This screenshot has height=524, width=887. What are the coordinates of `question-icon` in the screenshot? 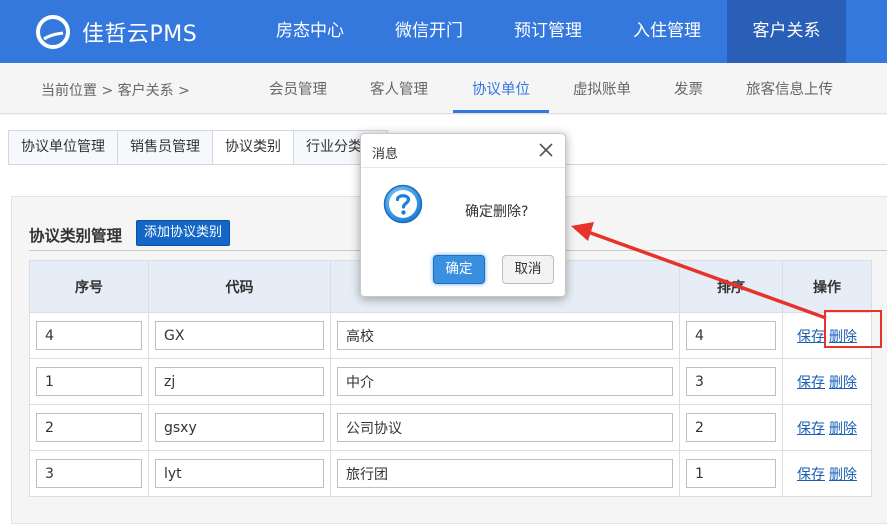 It's located at (403, 204).